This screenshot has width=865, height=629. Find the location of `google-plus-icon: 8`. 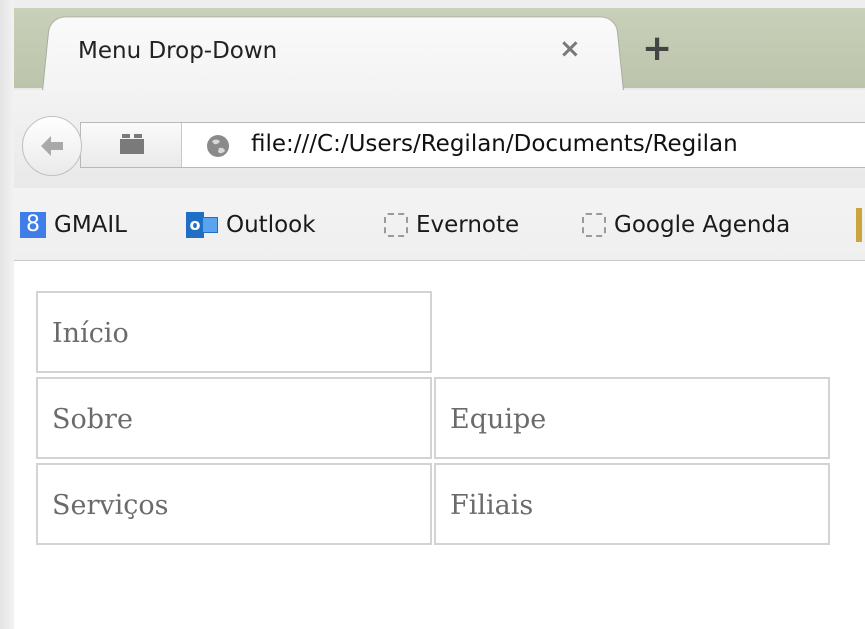

google-plus-icon: 8 is located at coordinates (33, 225).